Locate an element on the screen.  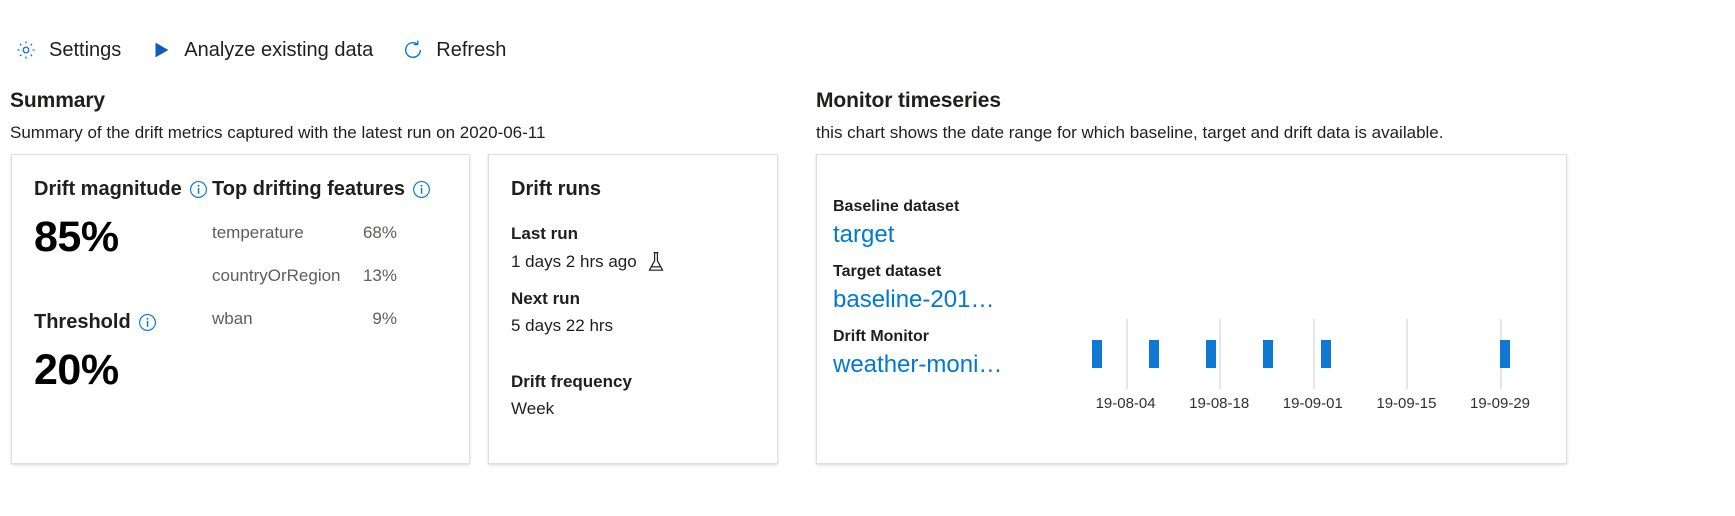
last-run-value-row: 1 days 2 hrs ago is located at coordinates (644, 262).